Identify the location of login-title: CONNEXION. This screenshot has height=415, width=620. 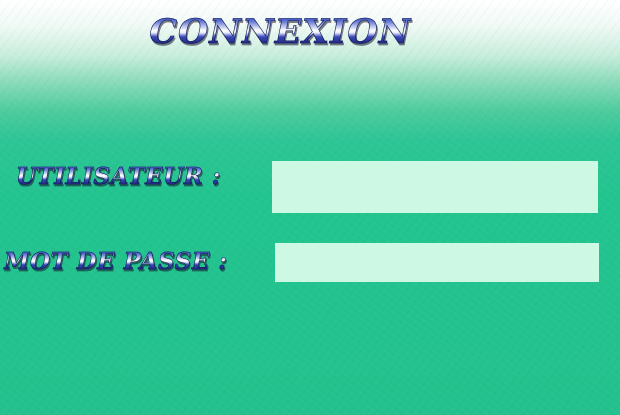
(280, 32).